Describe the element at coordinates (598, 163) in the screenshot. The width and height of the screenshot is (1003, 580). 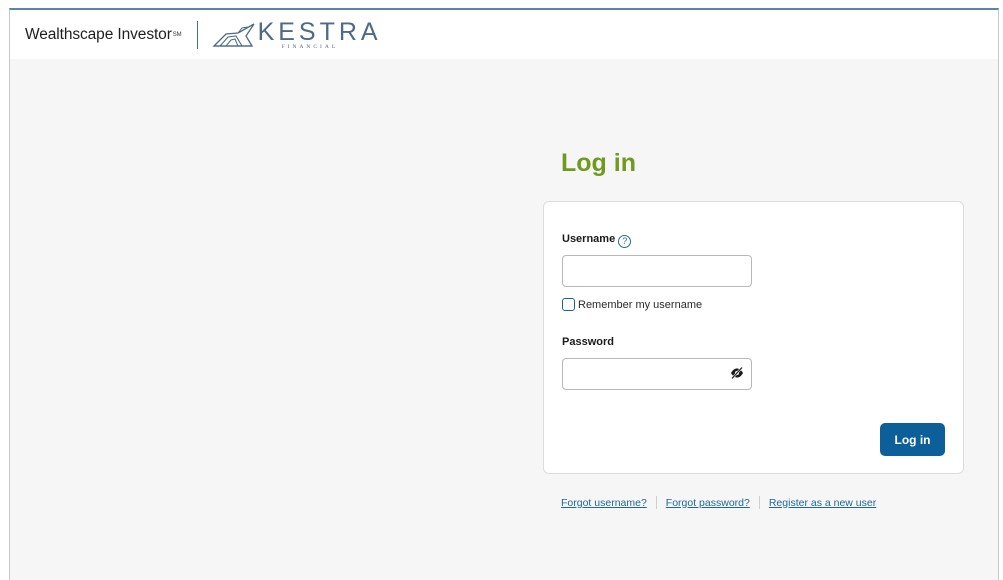
I see `page-title: Log in` at that location.